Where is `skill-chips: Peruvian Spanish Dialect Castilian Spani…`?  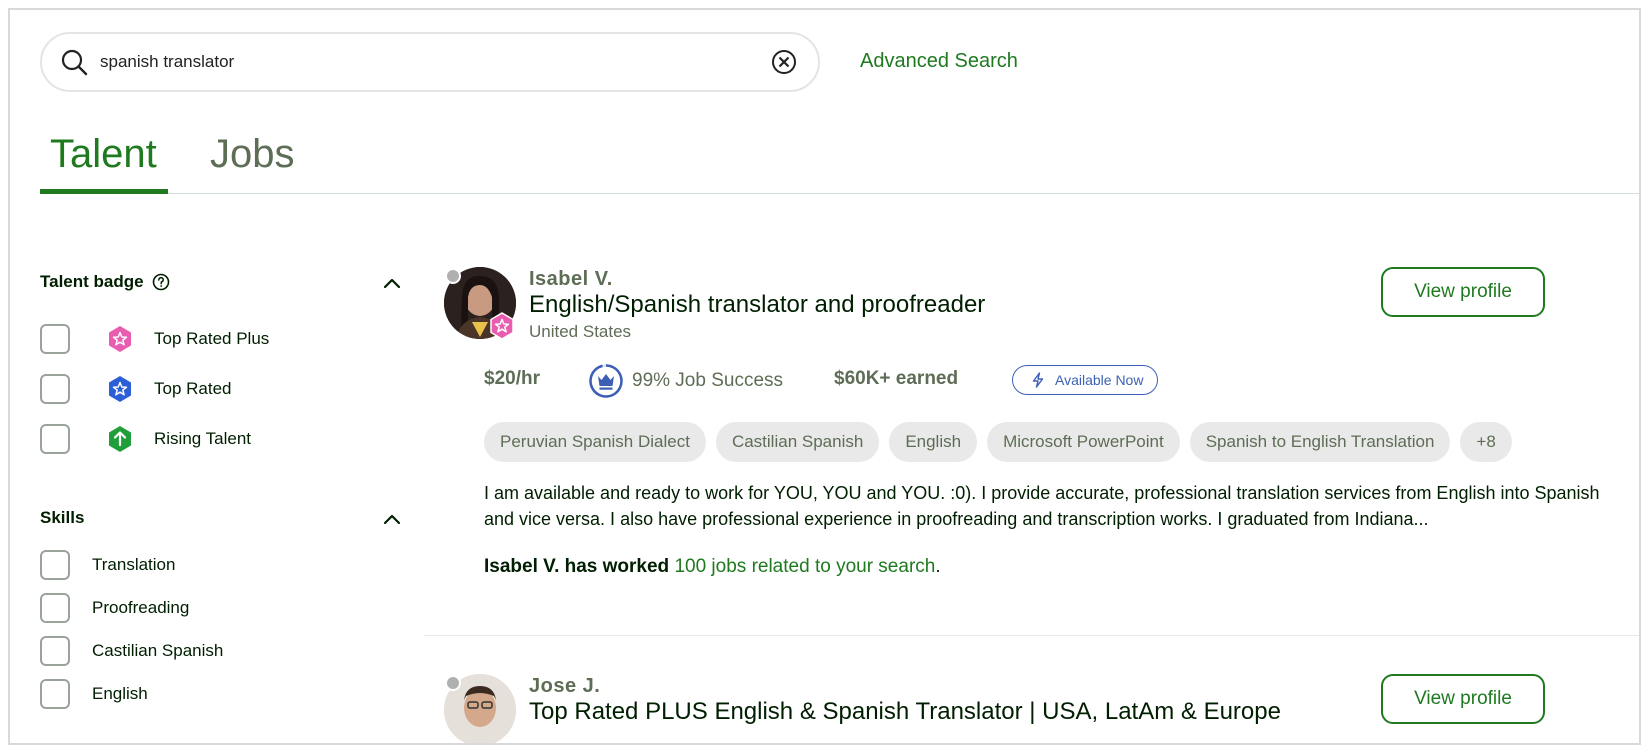 skill-chips: Peruvian Spanish Dialect Castilian Spani… is located at coordinates (998, 442).